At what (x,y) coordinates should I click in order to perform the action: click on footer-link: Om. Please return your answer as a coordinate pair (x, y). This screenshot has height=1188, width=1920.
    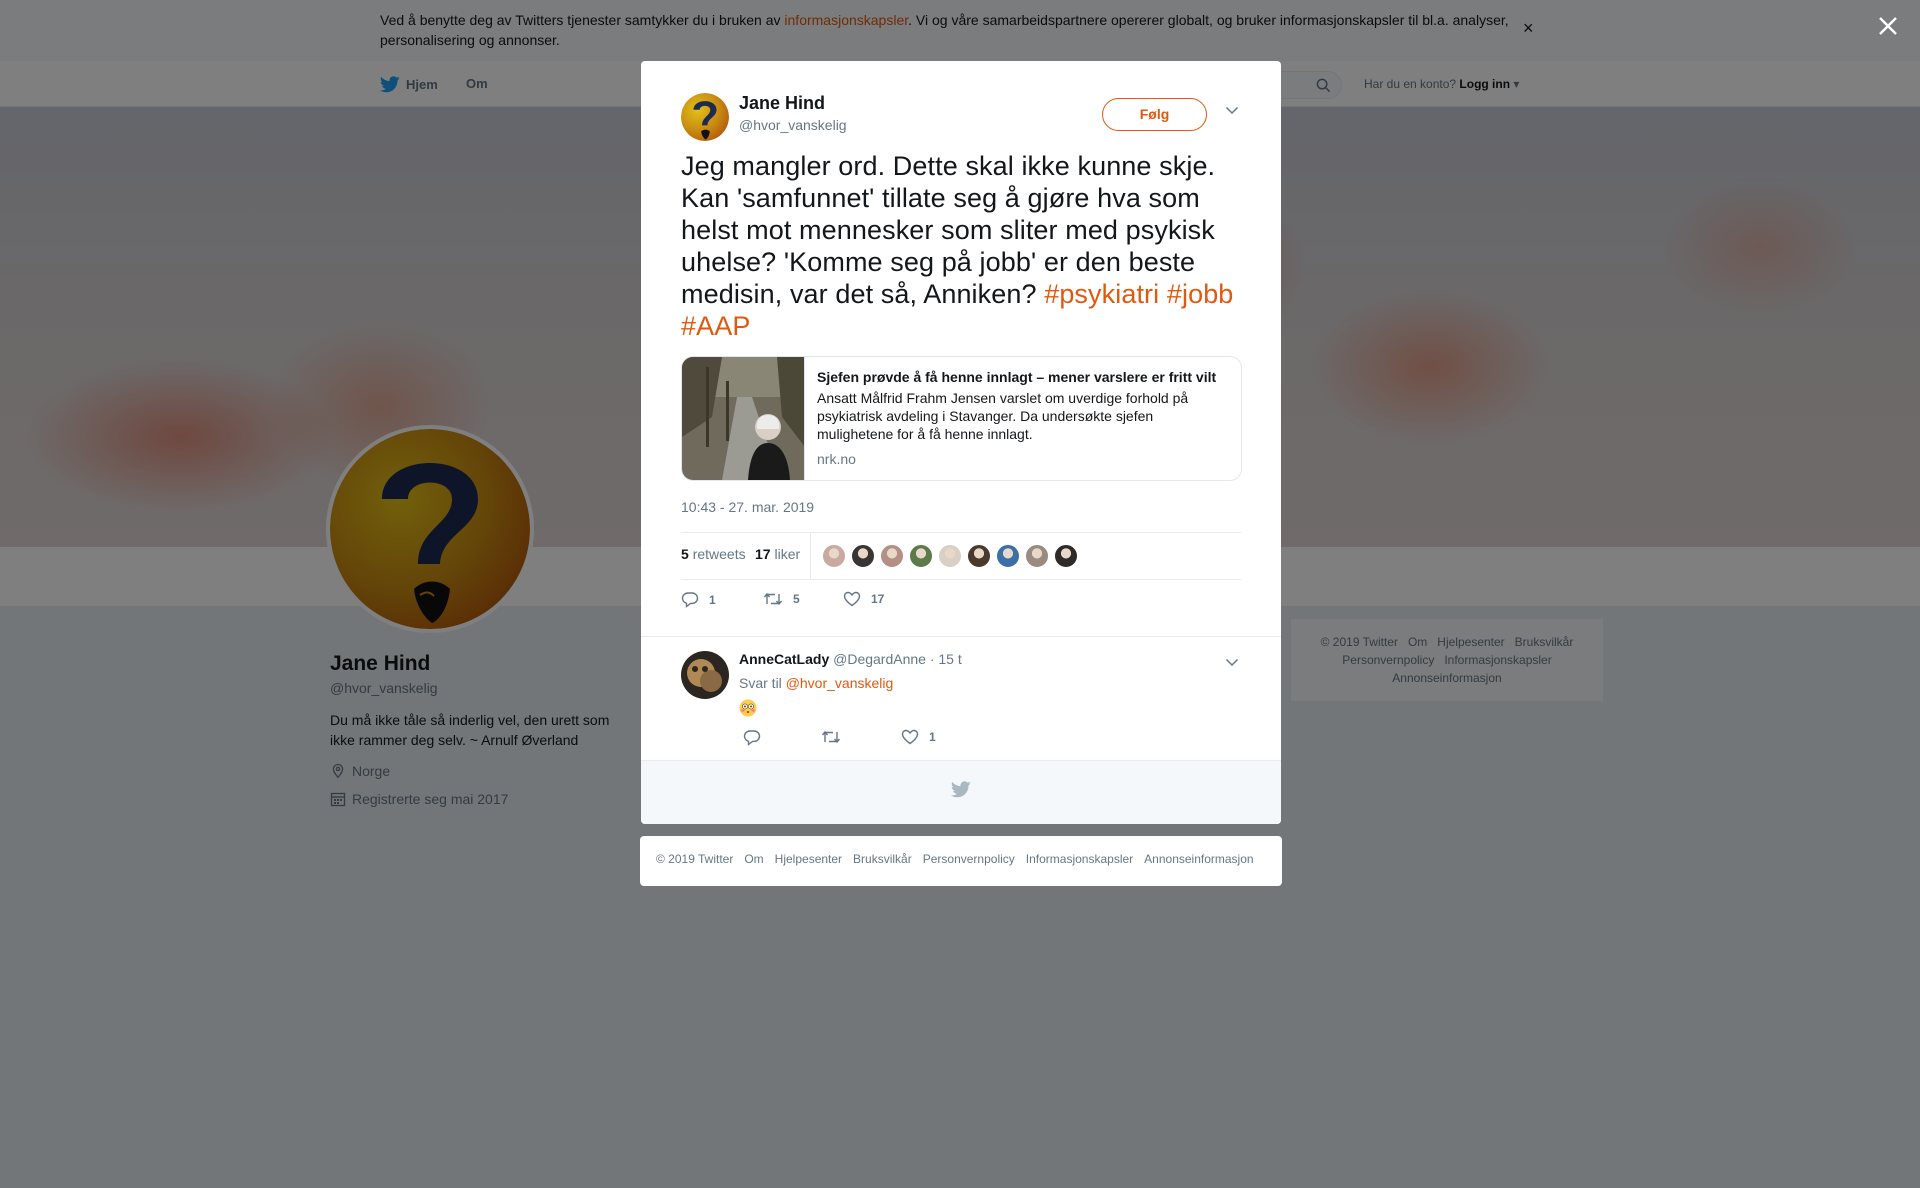
    Looking at the image, I should click on (753, 859).